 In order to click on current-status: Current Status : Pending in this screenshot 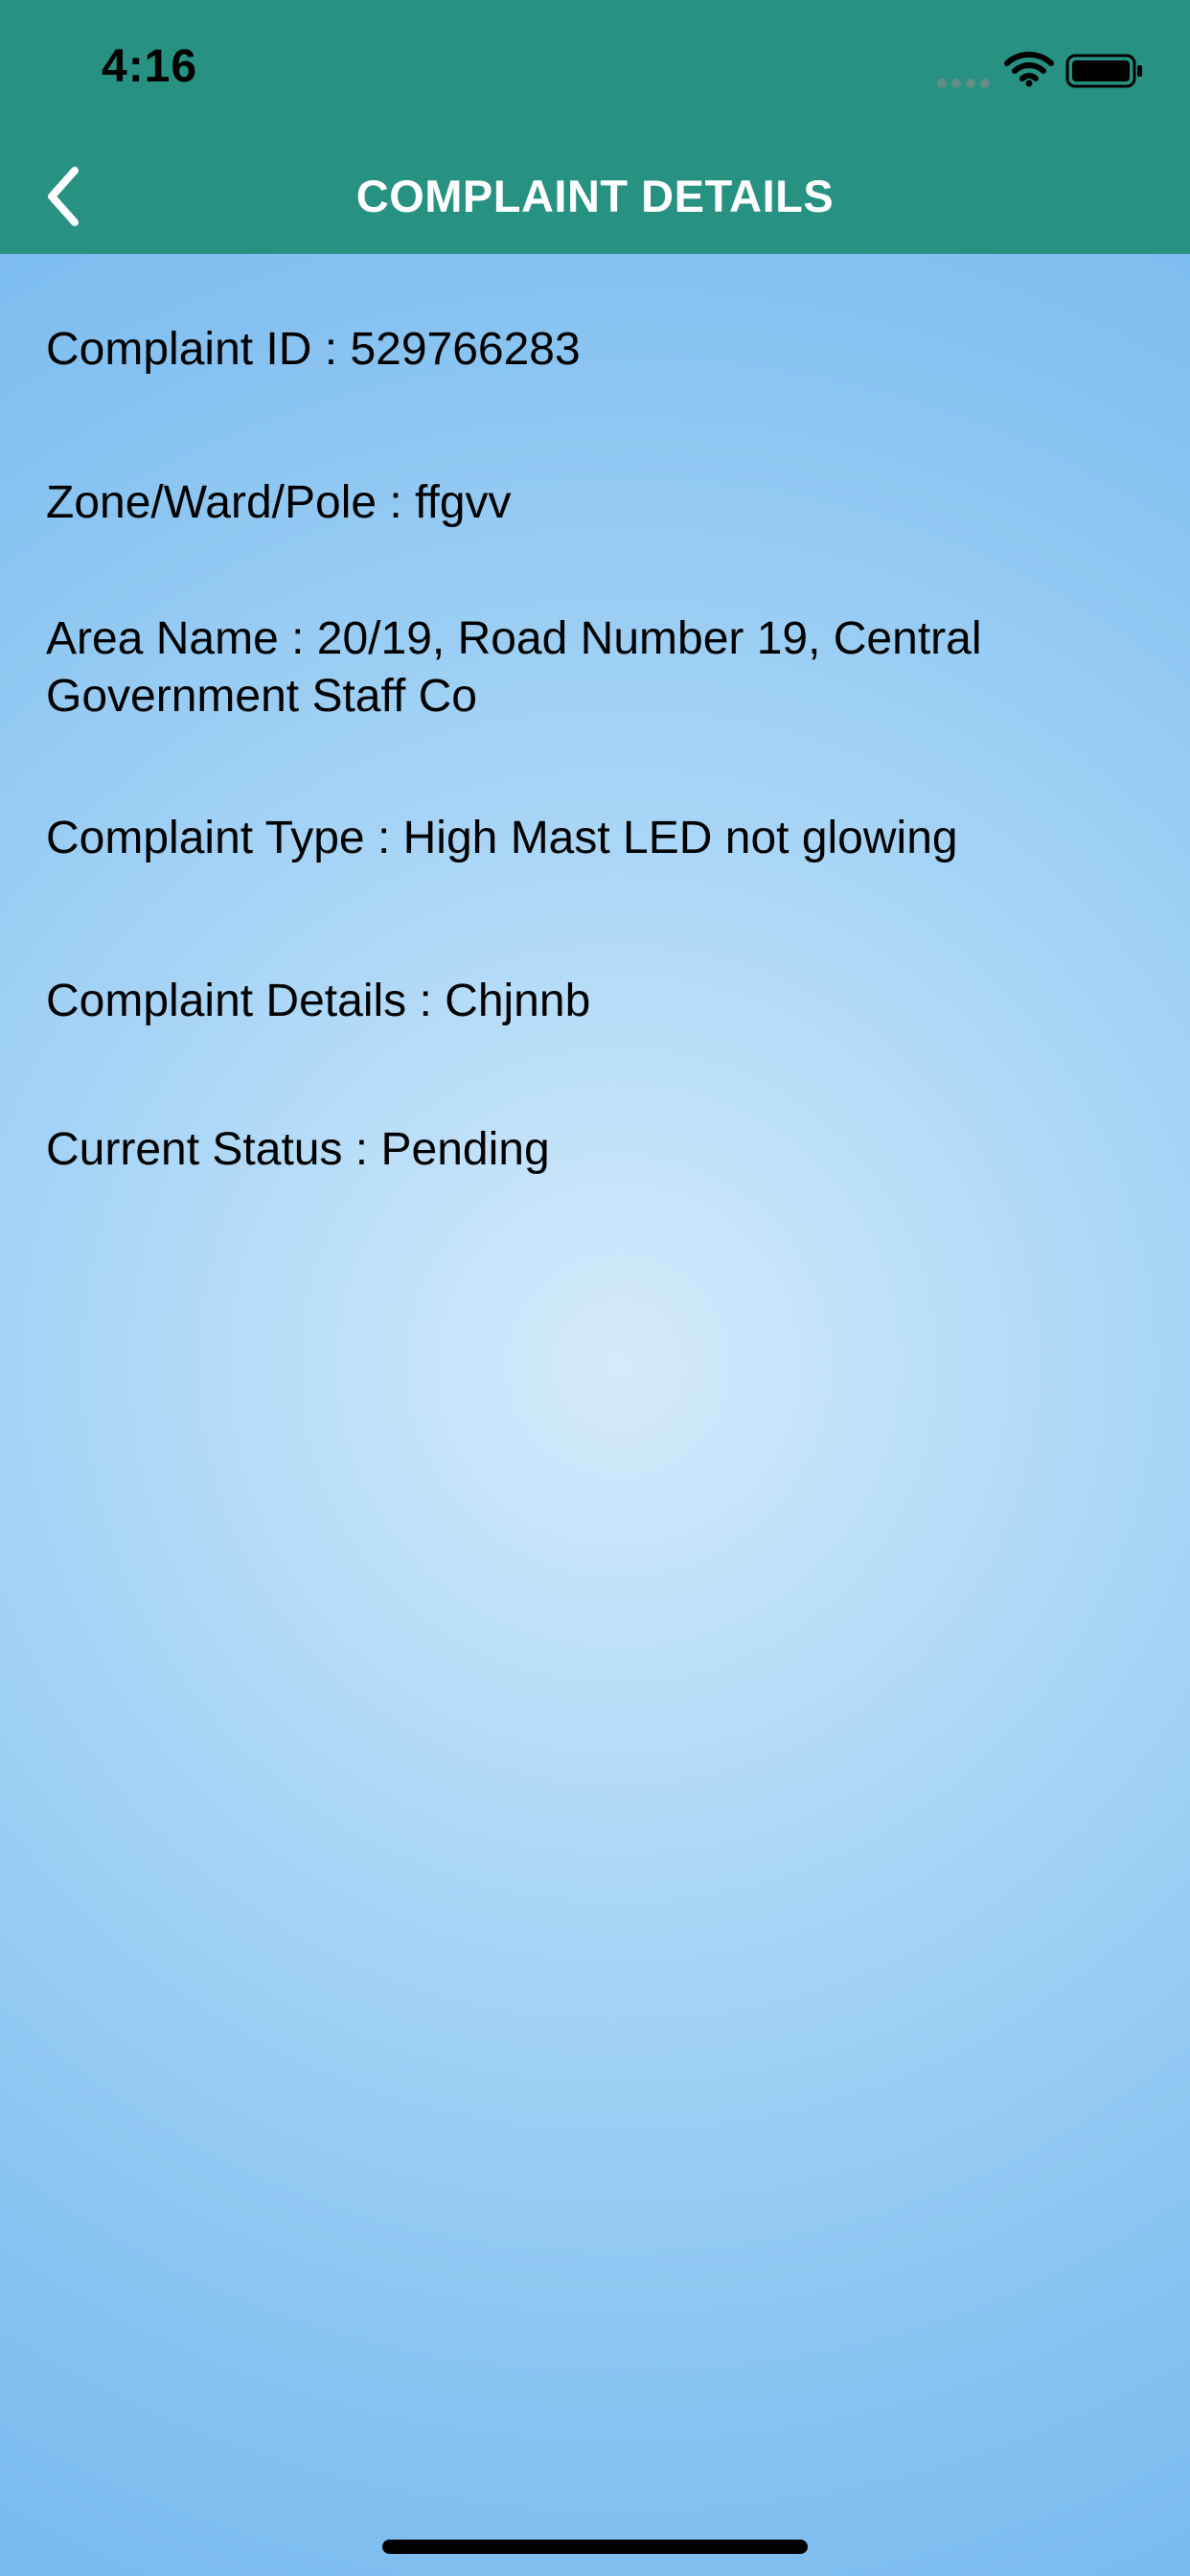, I will do `click(298, 1149)`.